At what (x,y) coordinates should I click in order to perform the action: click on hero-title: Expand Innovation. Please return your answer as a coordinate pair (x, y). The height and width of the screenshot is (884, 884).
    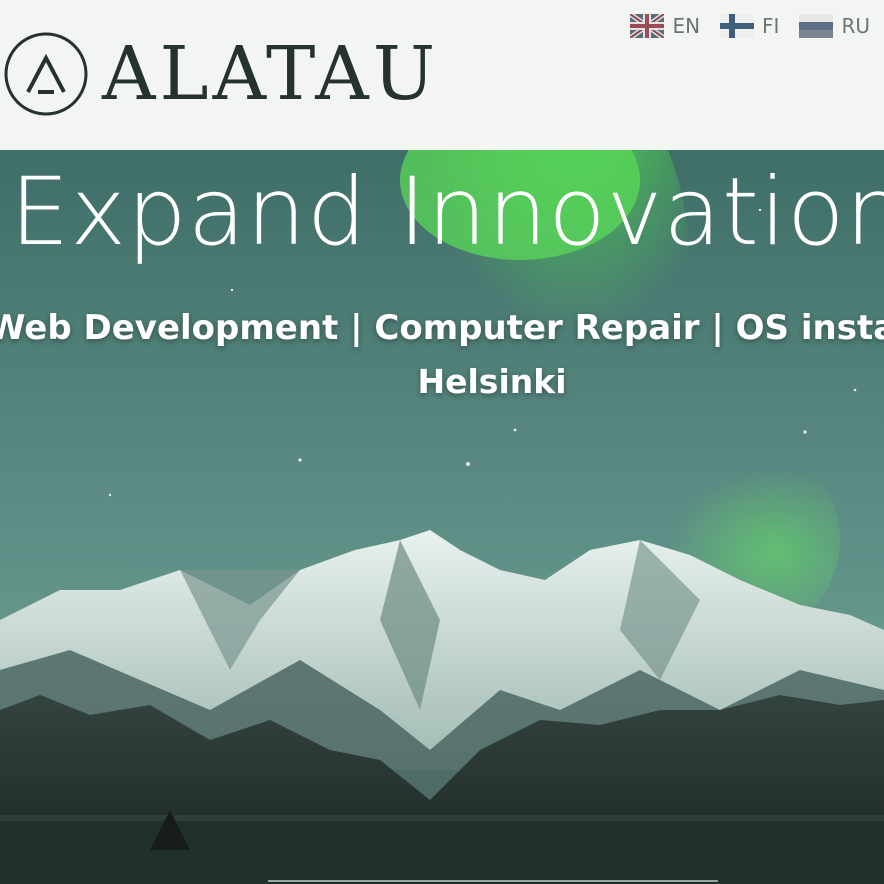
    Looking at the image, I should click on (447, 212).